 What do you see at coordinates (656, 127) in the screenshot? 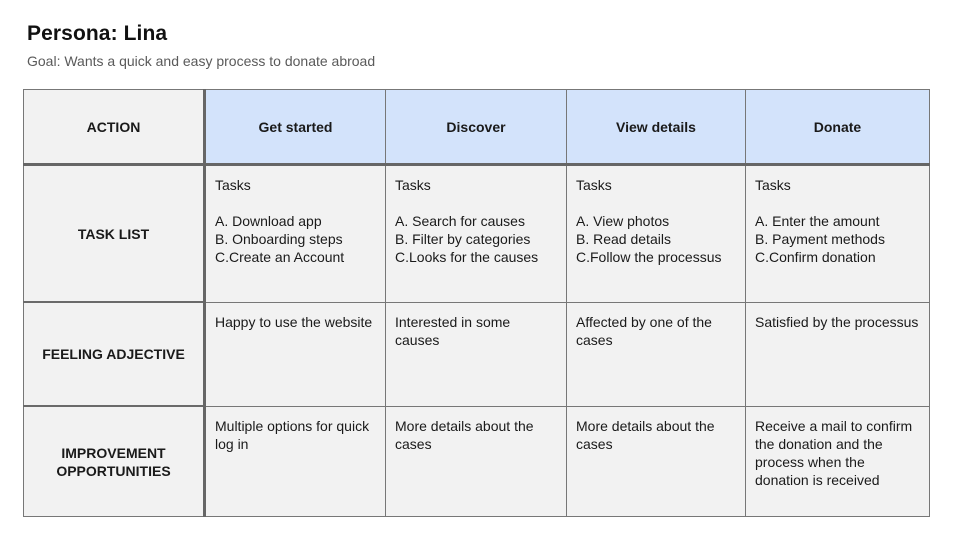
I see `stage-view-details: View details` at bounding box center [656, 127].